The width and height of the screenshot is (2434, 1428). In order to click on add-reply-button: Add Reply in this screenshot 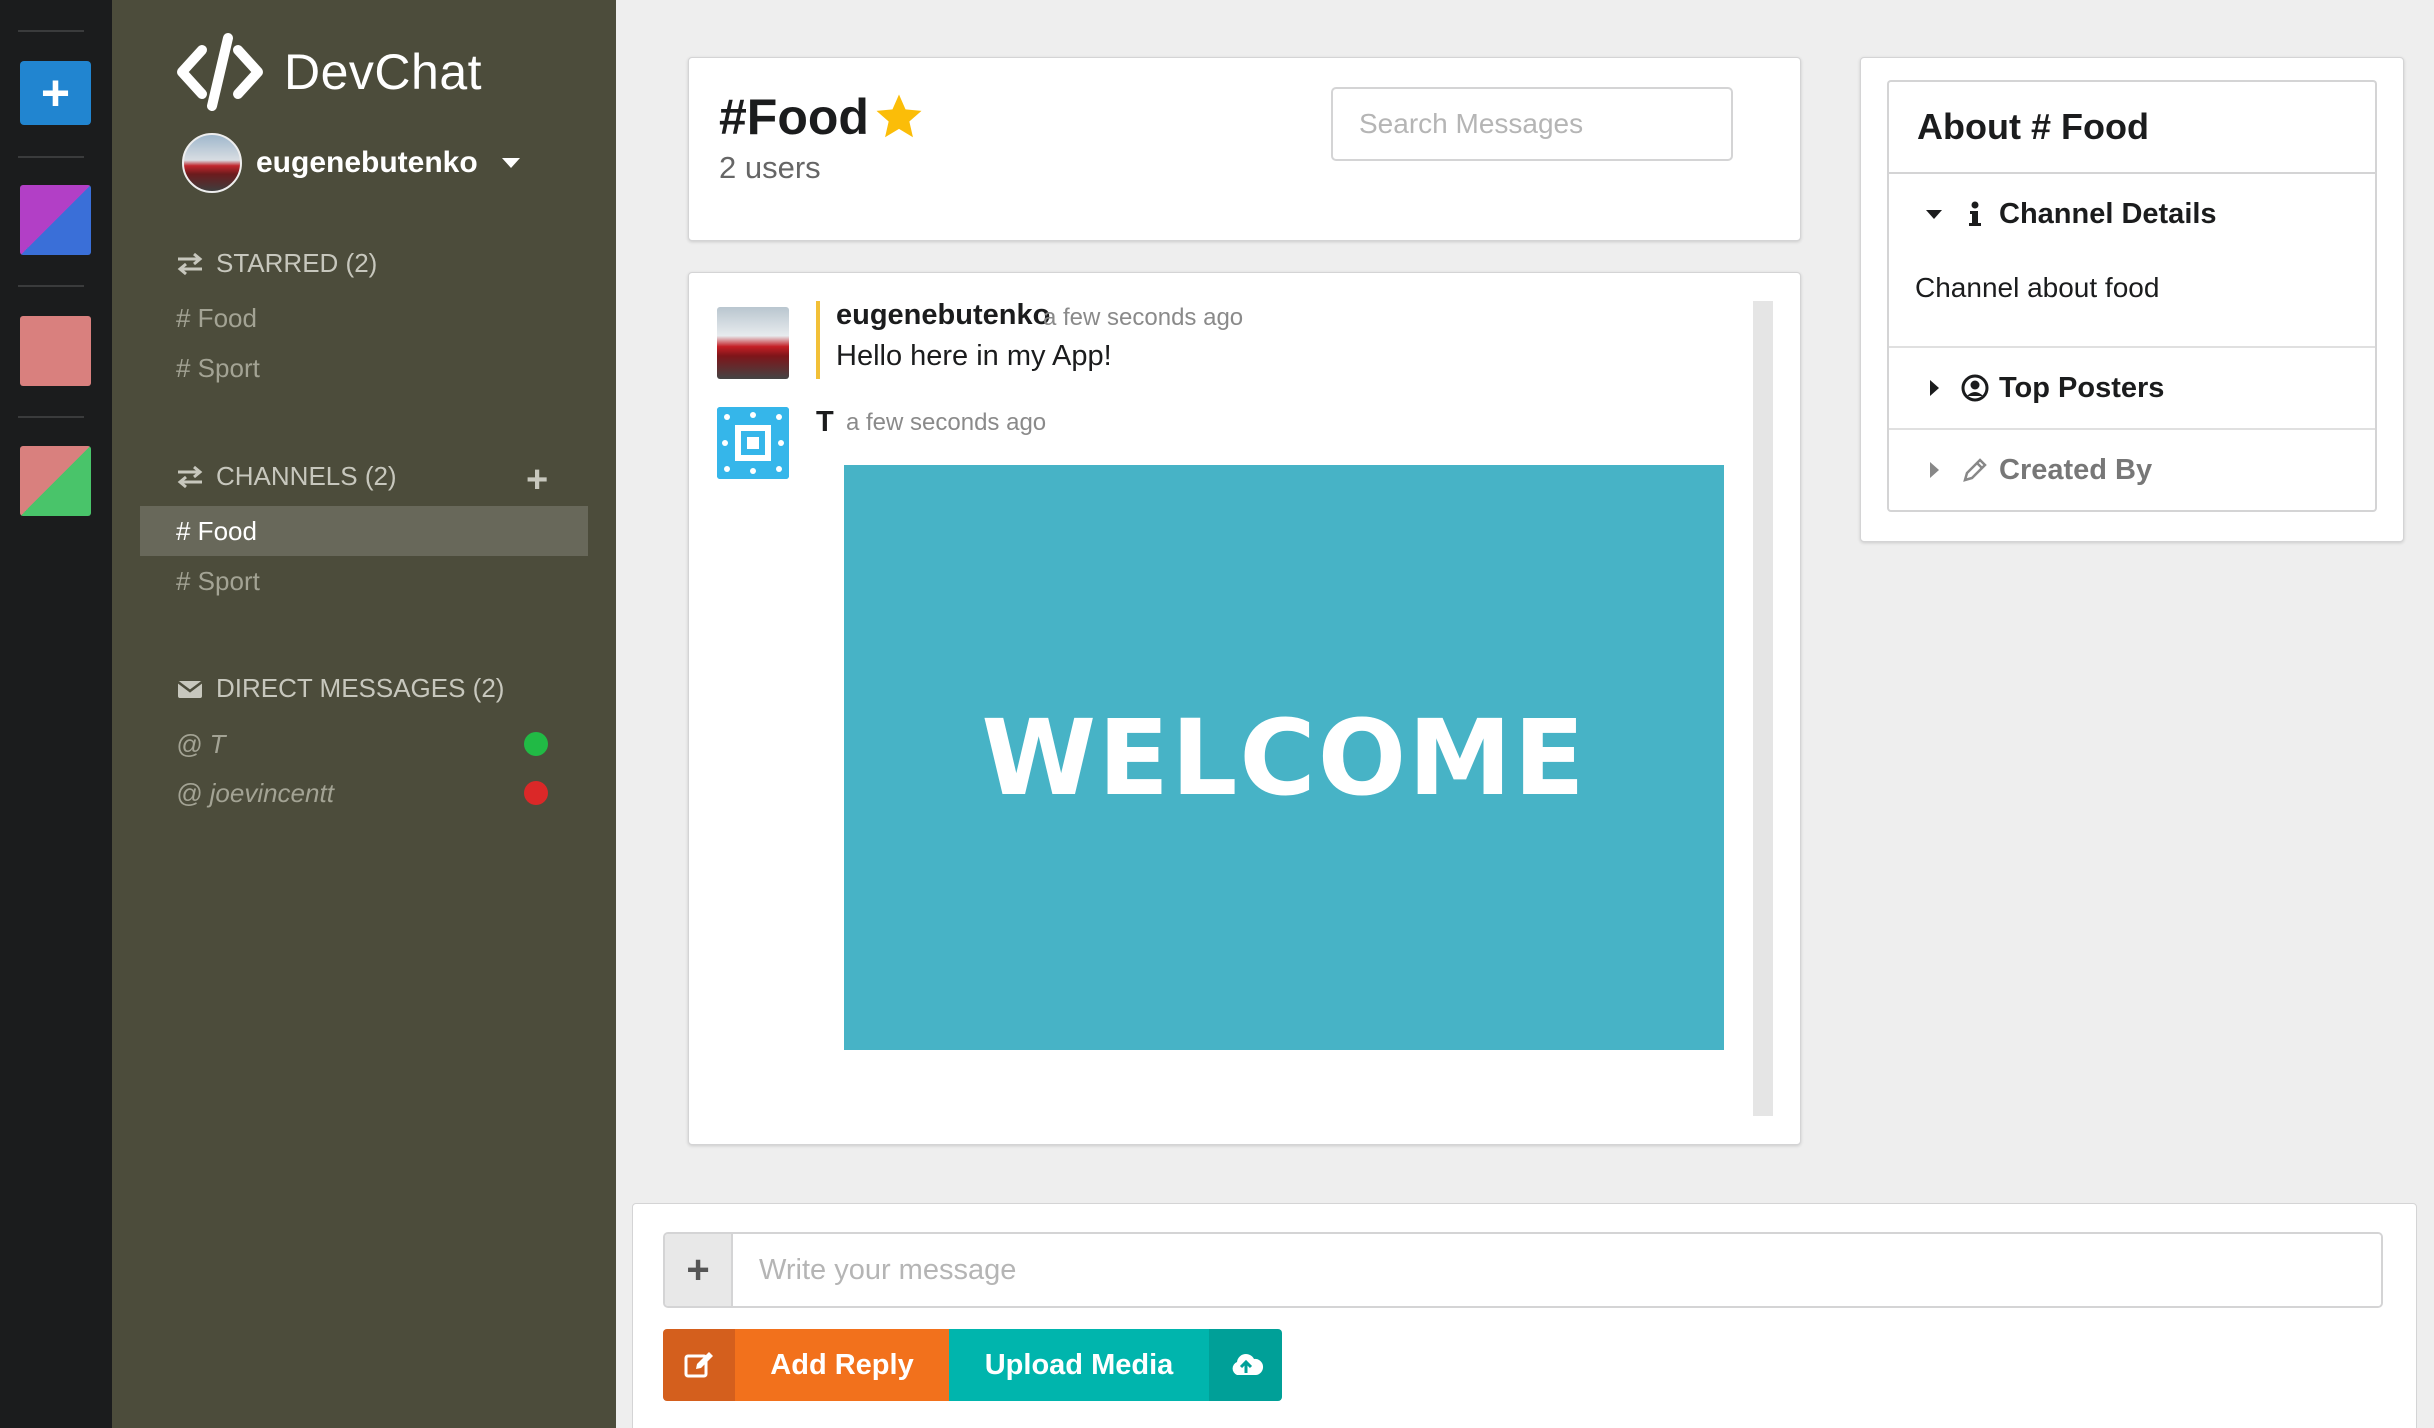, I will do `click(842, 1365)`.